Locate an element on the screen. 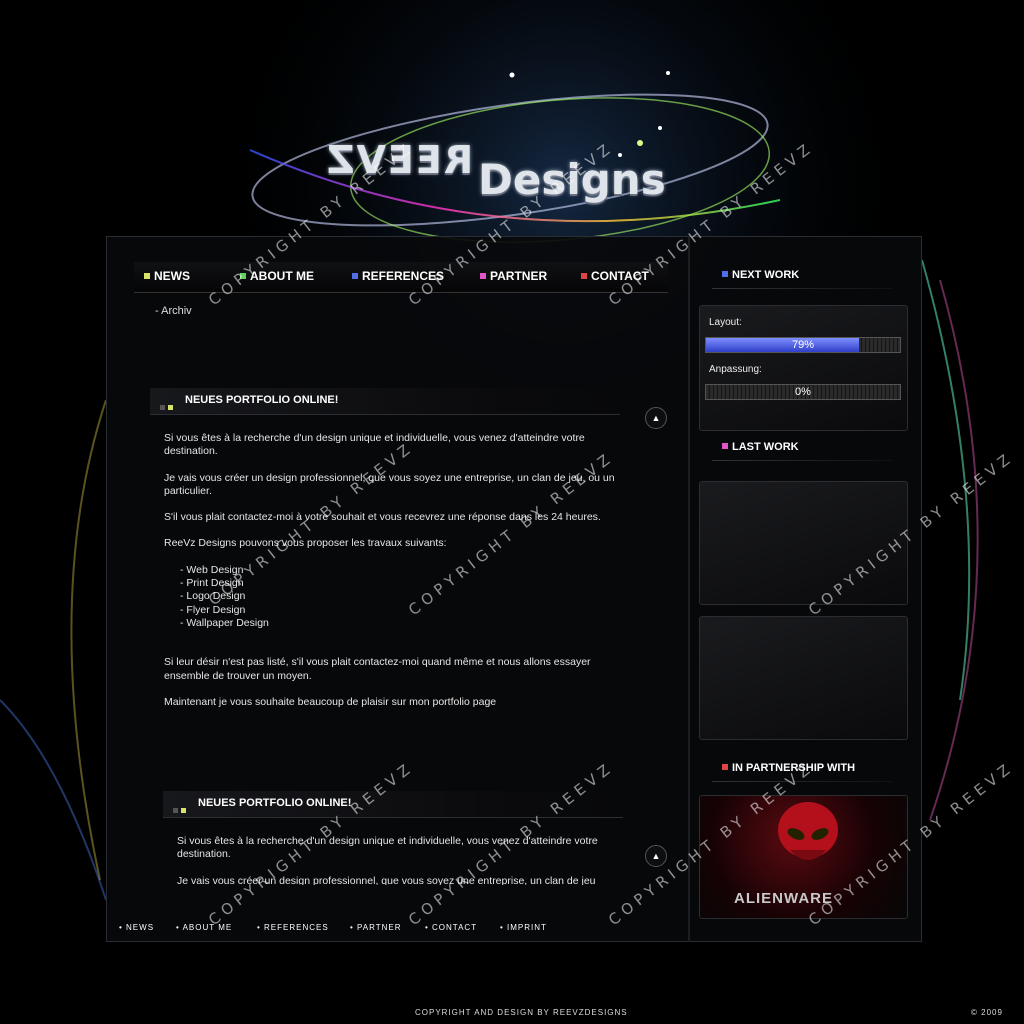 Image resolution: width=1024 pixels, height=1024 pixels. nav-partner: PARTNER is located at coordinates (513, 276).